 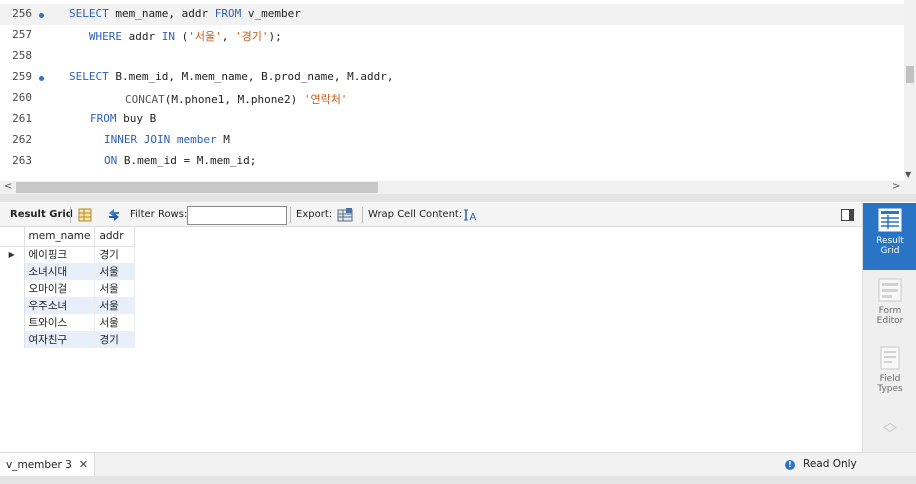 What do you see at coordinates (890, 358) in the screenshot?
I see `field-types-icon` at bounding box center [890, 358].